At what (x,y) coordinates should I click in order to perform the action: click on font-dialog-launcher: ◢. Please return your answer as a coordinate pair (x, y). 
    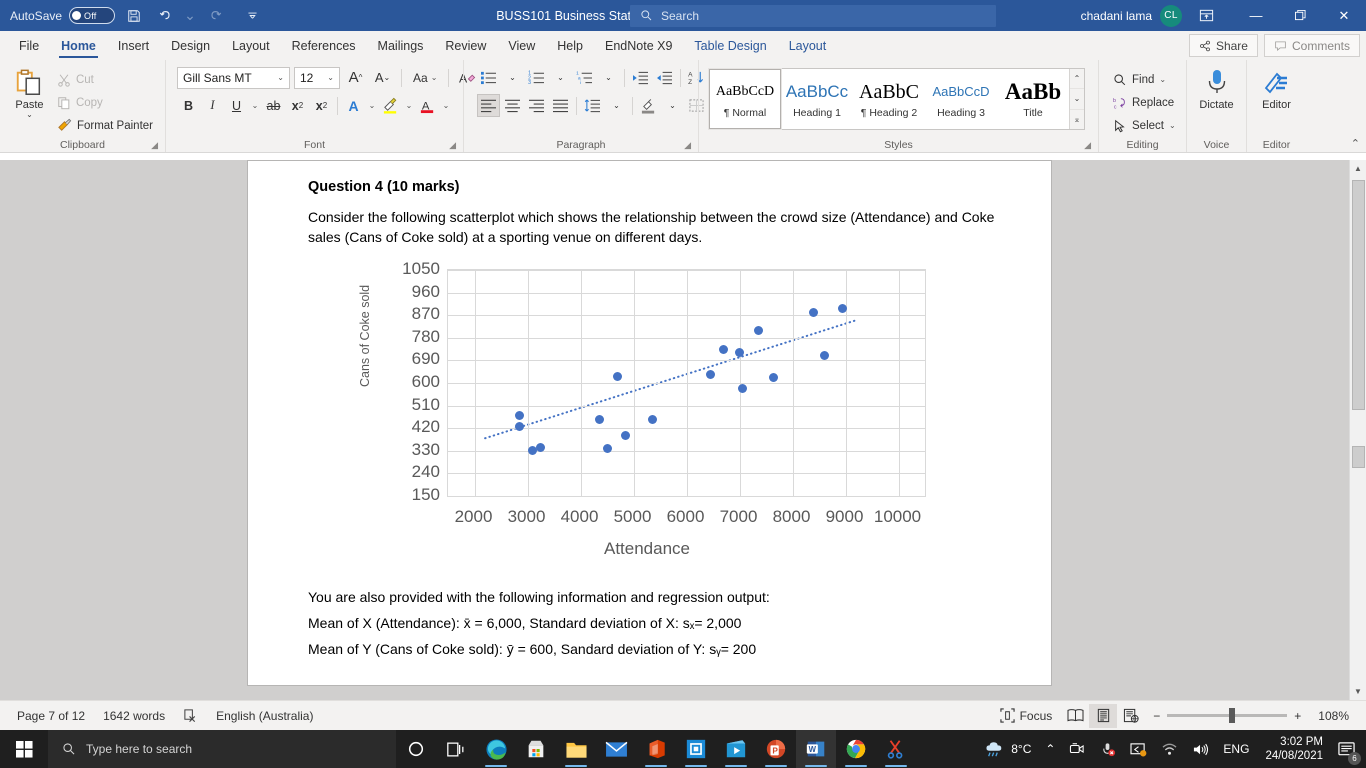
    Looking at the image, I should click on (452, 145).